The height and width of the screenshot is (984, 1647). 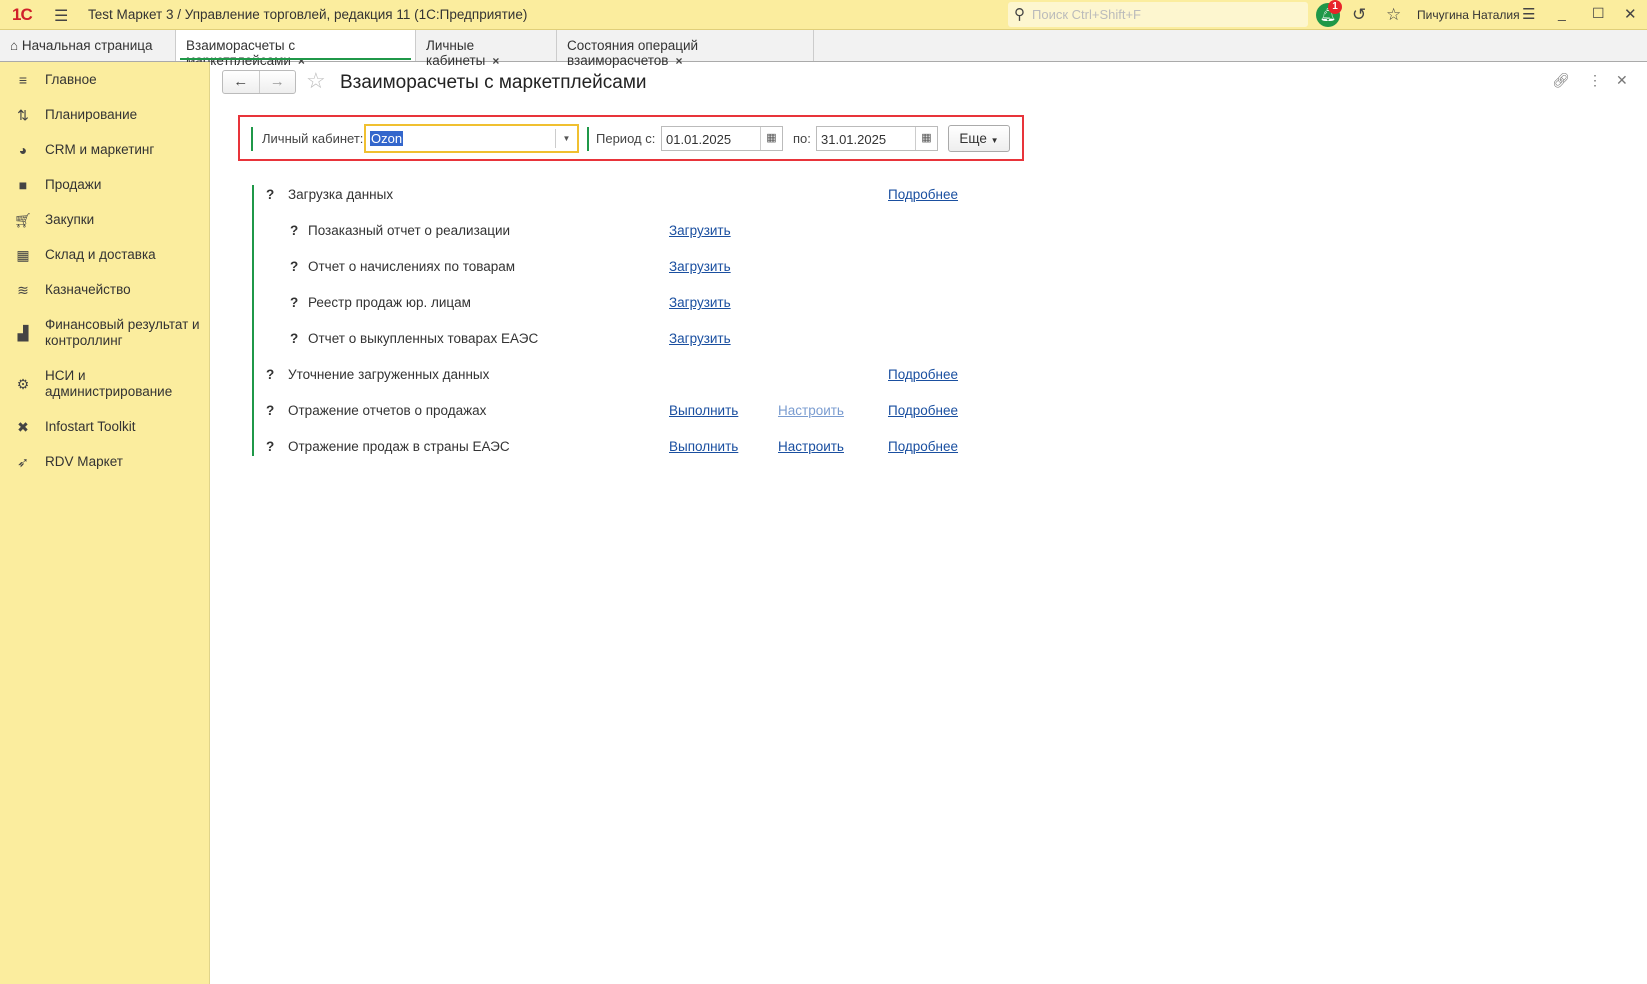 I want to click on step-row: ? Реестр продаж юр. лицам Загрузить, so click(x=500, y=304).